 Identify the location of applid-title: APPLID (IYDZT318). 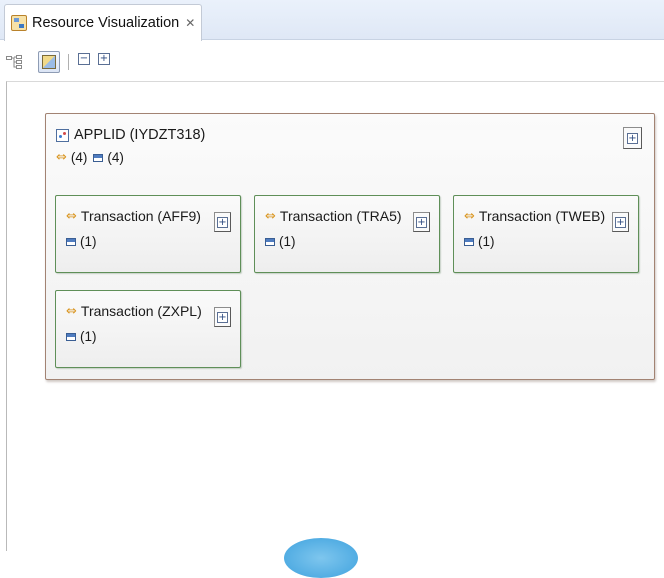
(140, 135).